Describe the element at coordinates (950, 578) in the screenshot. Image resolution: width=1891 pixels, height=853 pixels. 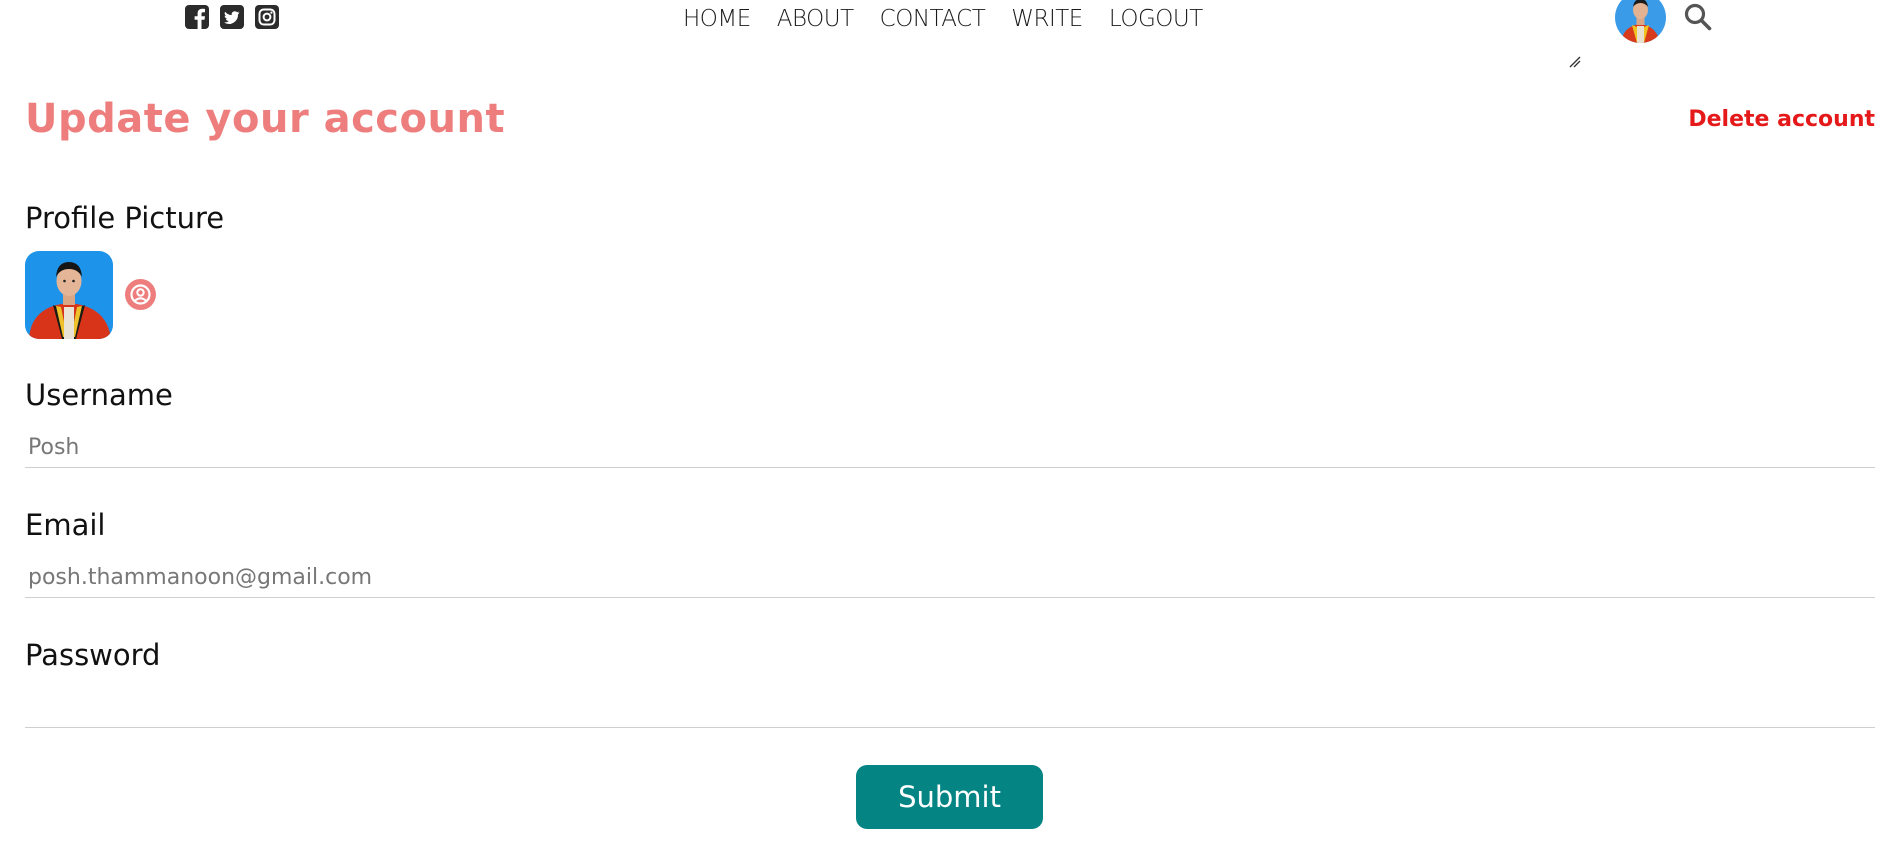
I see `email-input` at that location.